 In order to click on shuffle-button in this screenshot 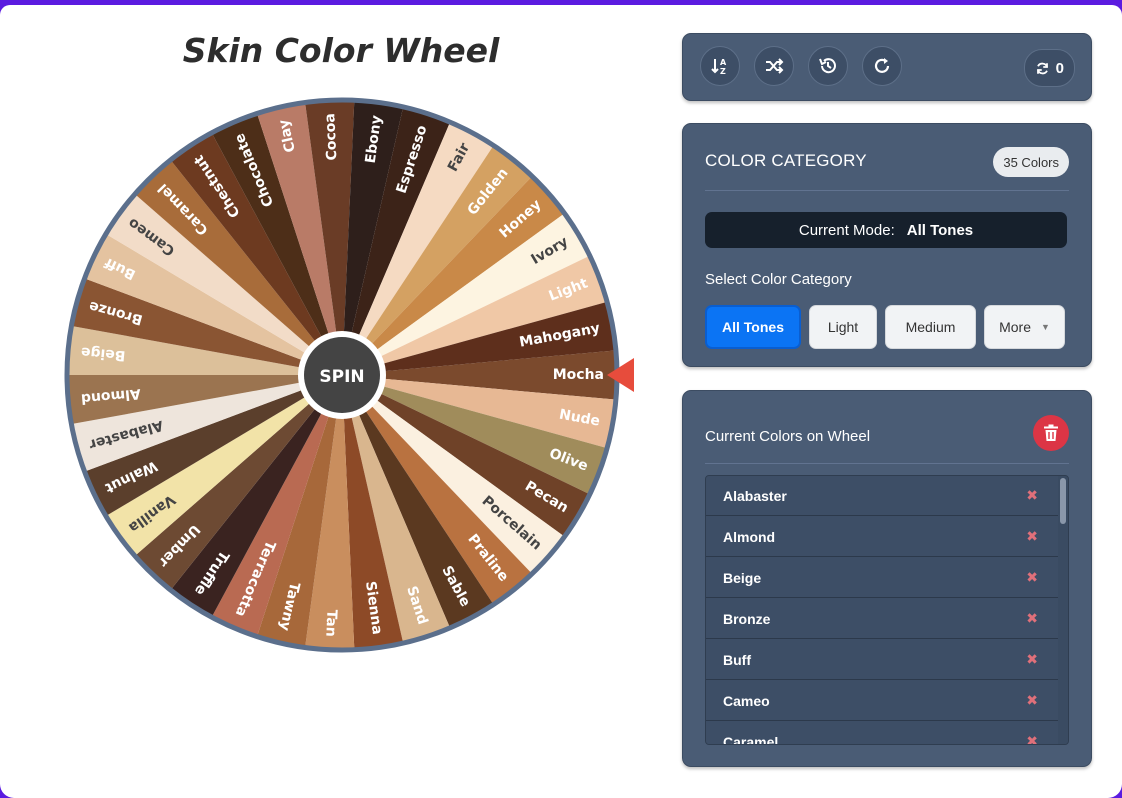, I will do `click(774, 66)`.